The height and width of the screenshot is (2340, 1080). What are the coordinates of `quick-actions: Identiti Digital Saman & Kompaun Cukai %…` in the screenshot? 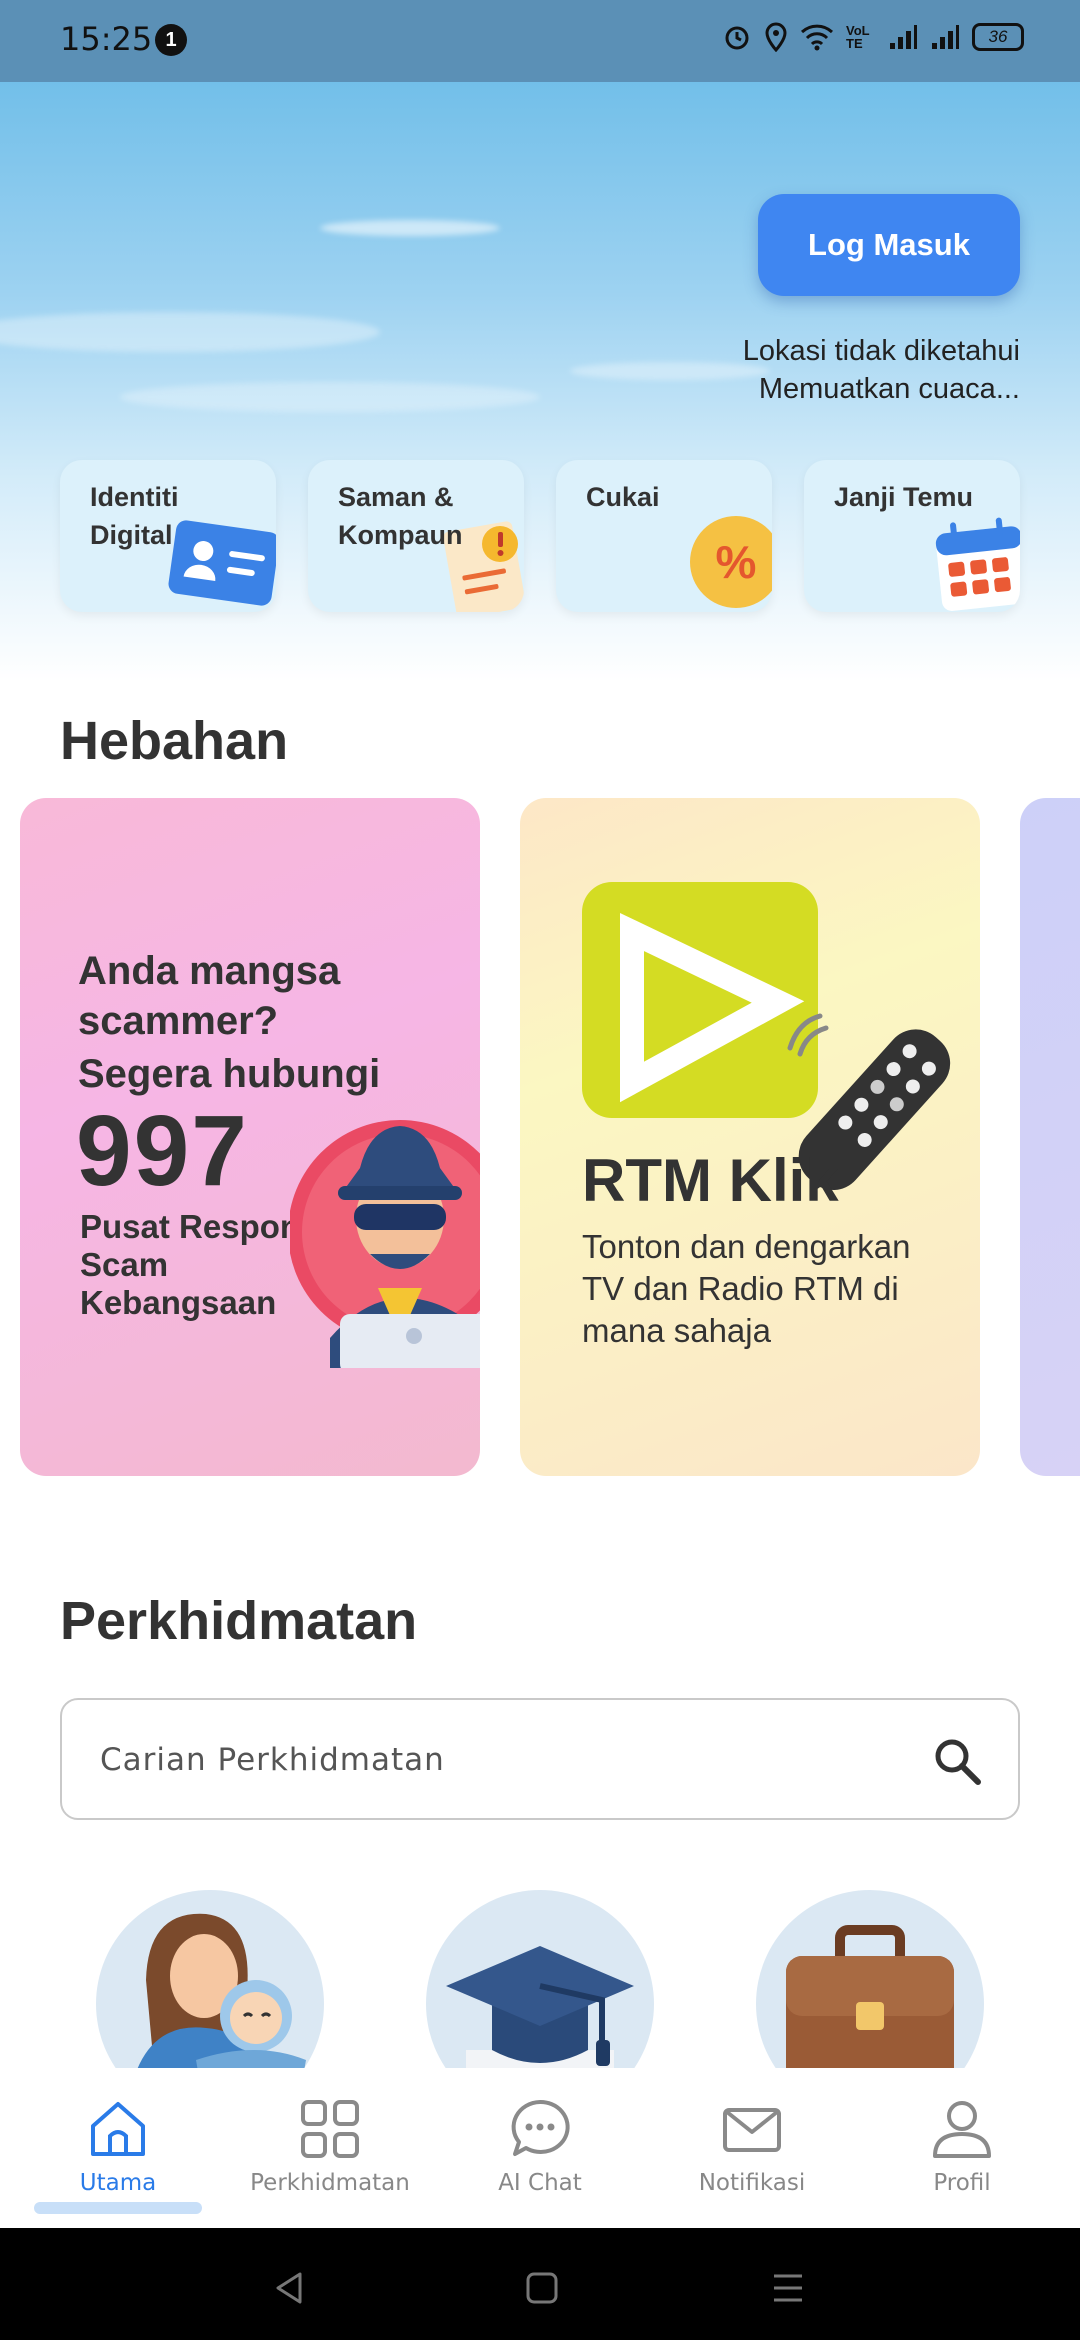 It's located at (540, 537).